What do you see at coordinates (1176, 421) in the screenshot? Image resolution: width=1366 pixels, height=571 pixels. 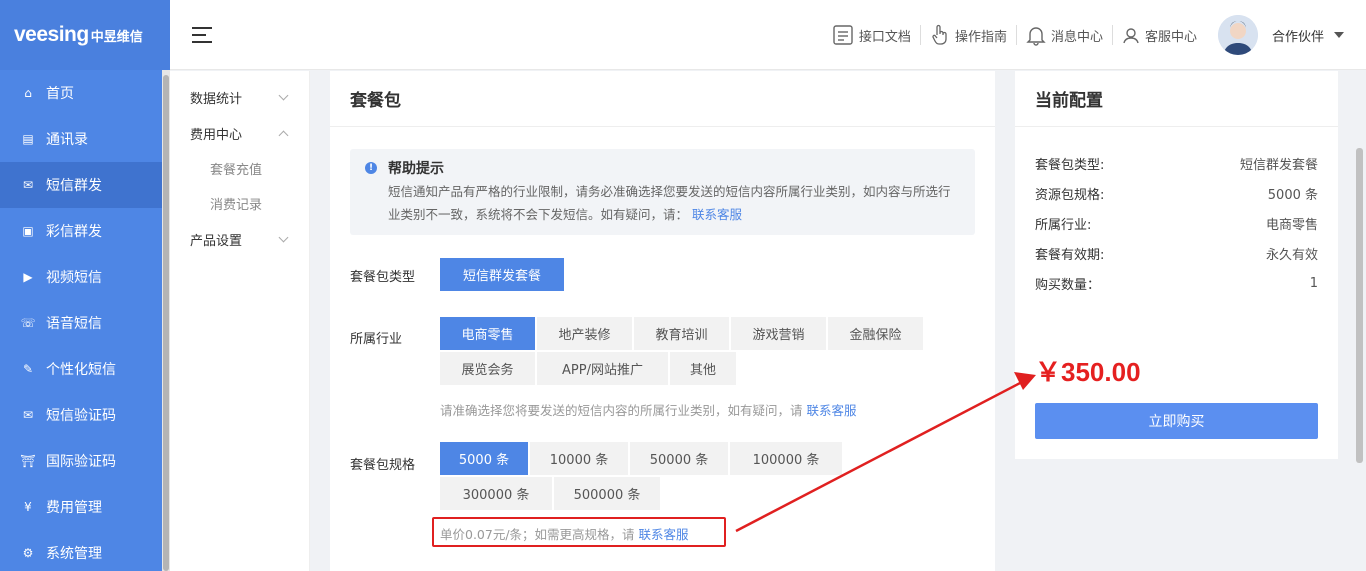 I see `buy-now-button: 立即购买` at bounding box center [1176, 421].